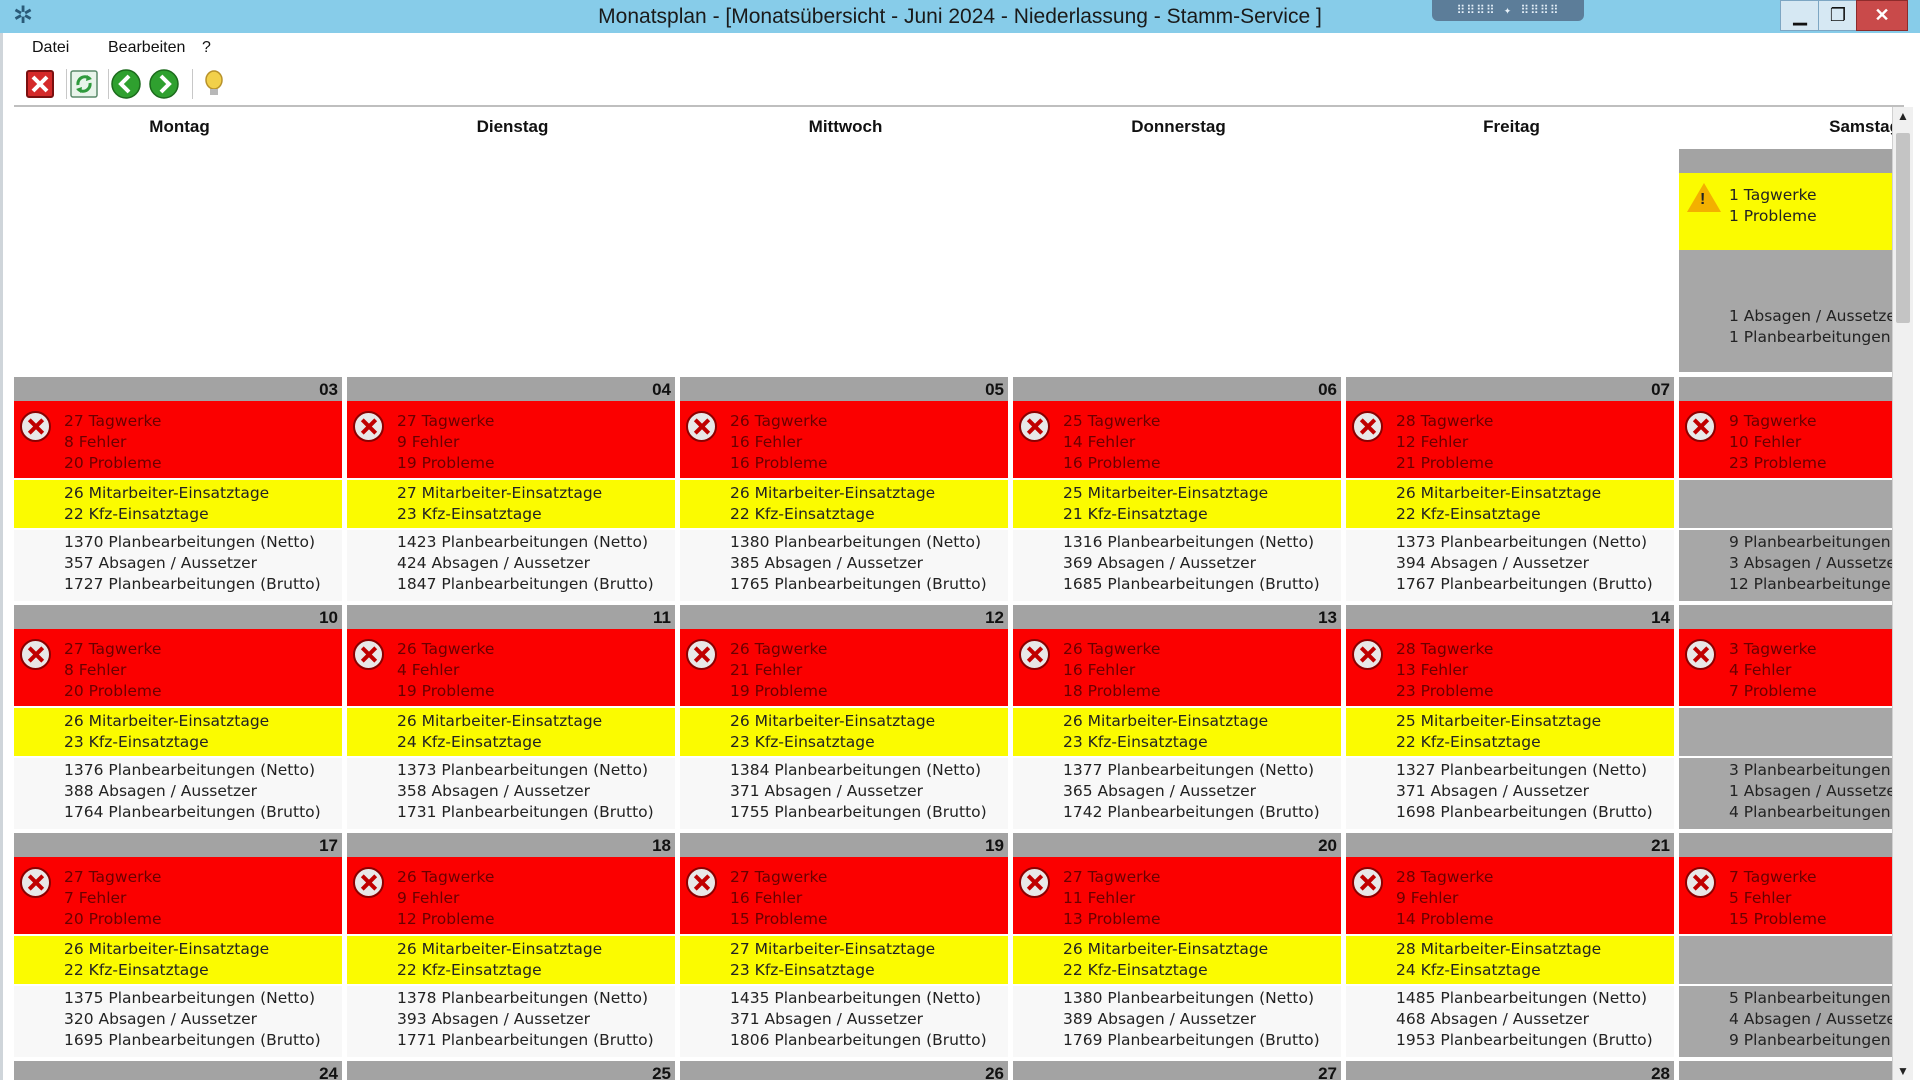 The width and height of the screenshot is (1920, 1080). I want to click on day-header: 05, so click(844, 389).